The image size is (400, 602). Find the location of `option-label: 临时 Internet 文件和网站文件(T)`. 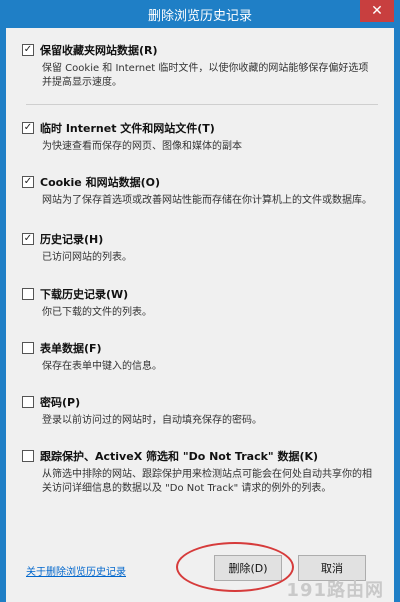

option-label: 临时 Internet 文件和网站文件(T) is located at coordinates (127, 128).